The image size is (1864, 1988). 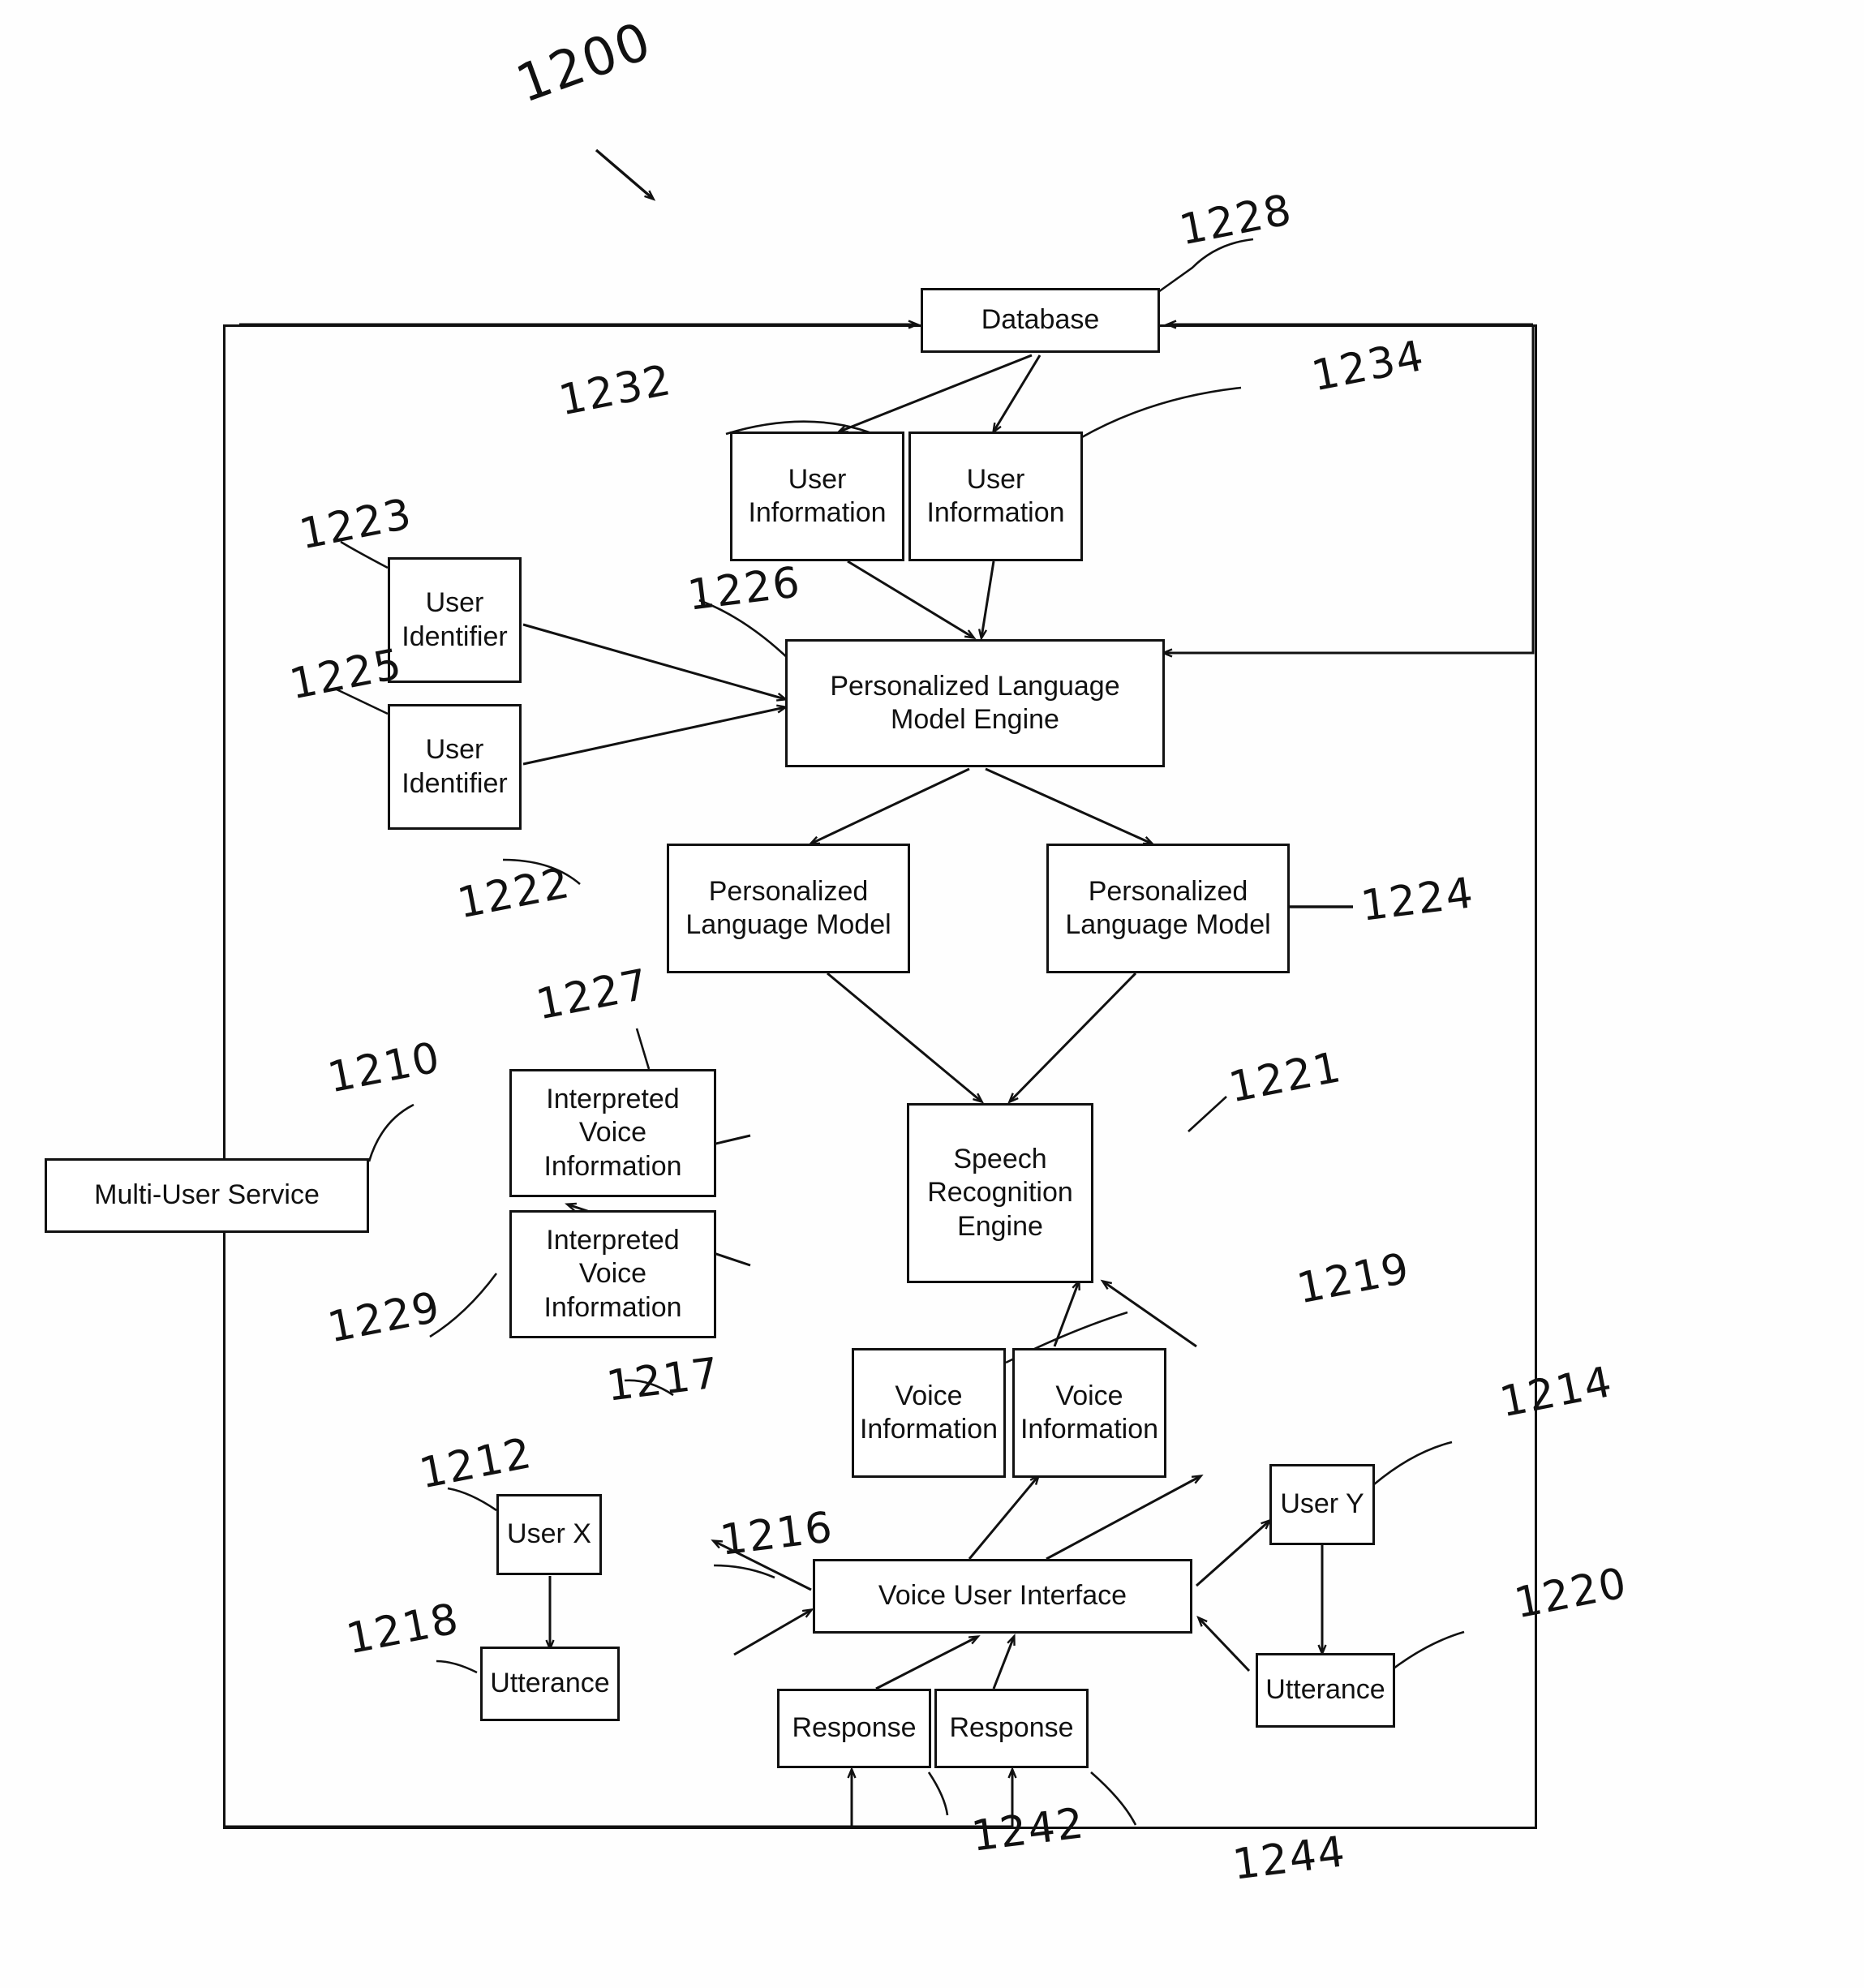 I want to click on node-speech-recognition-engine: Speech Recognition Engine, so click(x=1000, y=1193).